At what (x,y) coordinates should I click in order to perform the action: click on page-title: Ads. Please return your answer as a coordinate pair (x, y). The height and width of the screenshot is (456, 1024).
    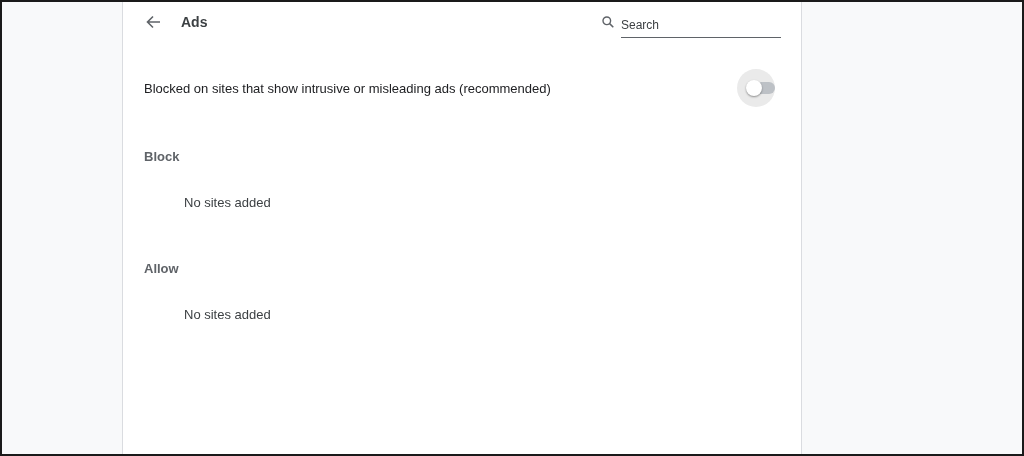
    Looking at the image, I should click on (194, 22).